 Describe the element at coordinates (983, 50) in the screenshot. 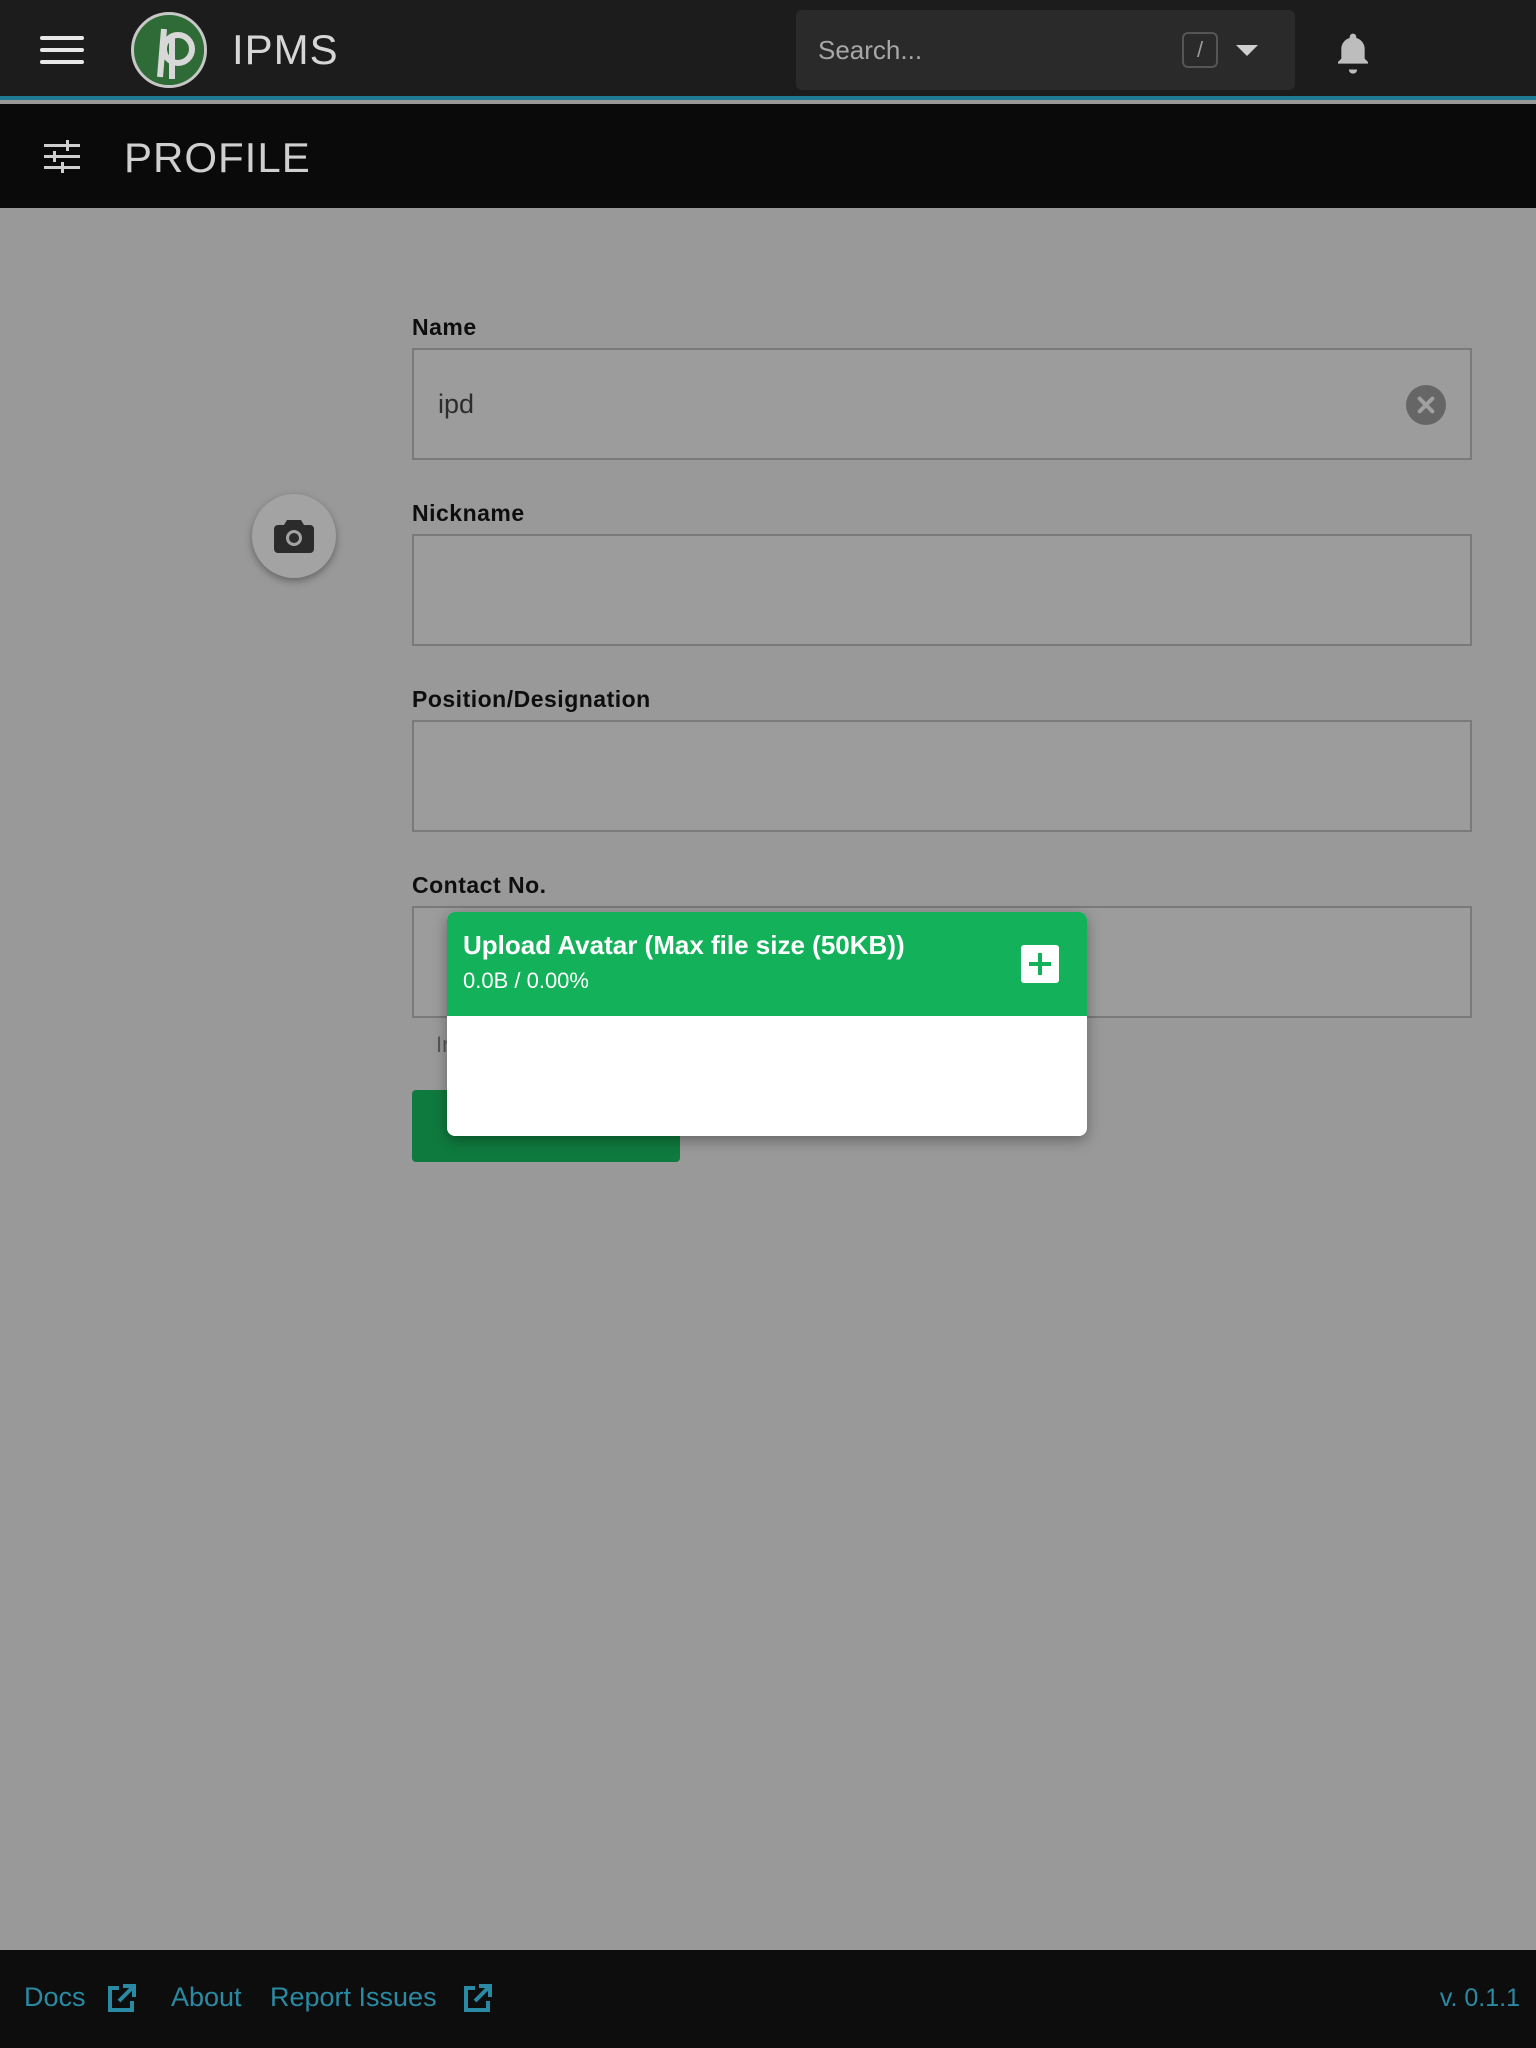

I see `search-input` at that location.